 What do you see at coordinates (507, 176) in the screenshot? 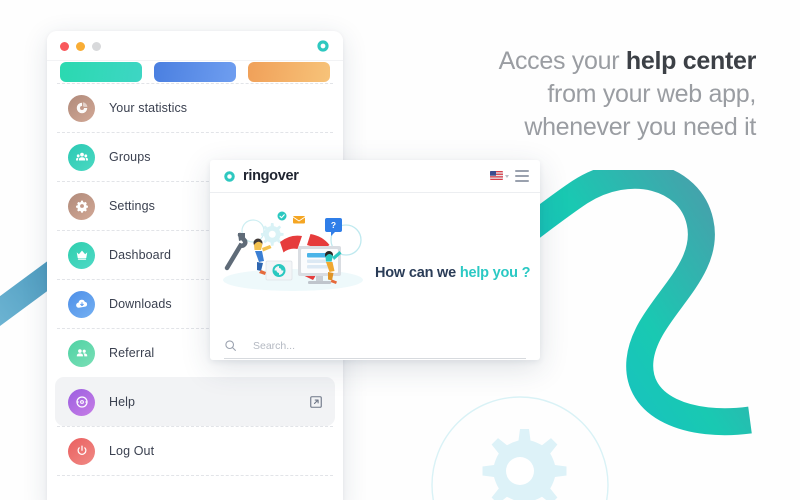
I see `chevron-down-icon` at bounding box center [507, 176].